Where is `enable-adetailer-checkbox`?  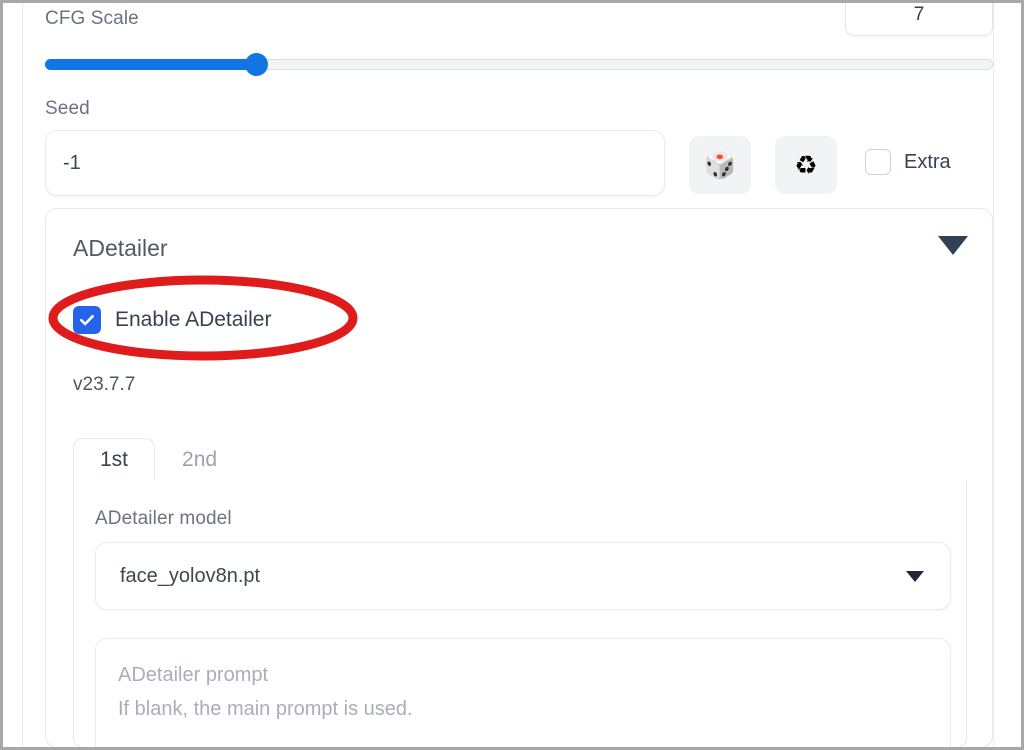 enable-adetailer-checkbox is located at coordinates (87, 320).